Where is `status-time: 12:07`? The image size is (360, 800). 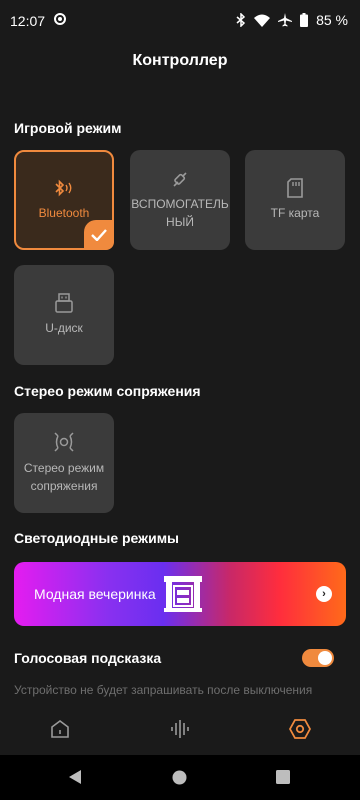
status-time: 12:07 is located at coordinates (28, 21).